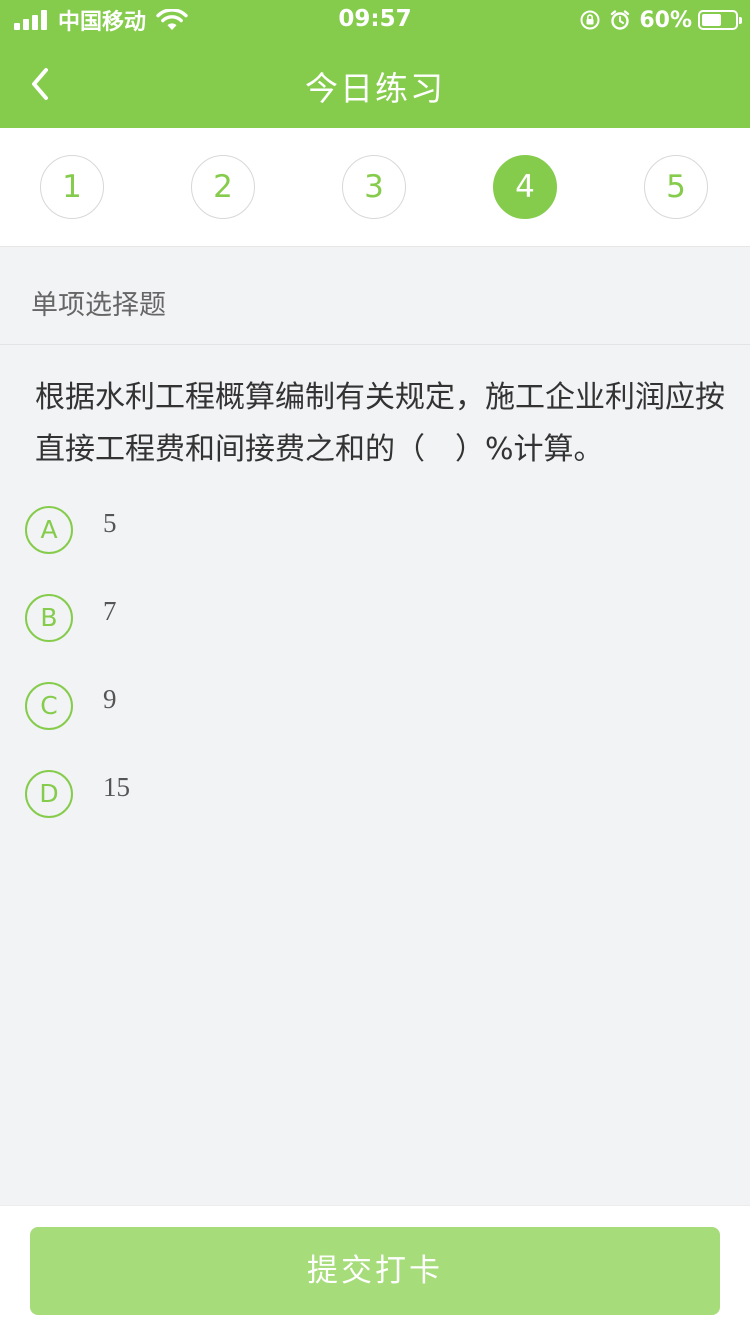 This screenshot has width=750, height=1335. Describe the element at coordinates (375, 88) in the screenshot. I see `page-title: 今日练习` at that location.